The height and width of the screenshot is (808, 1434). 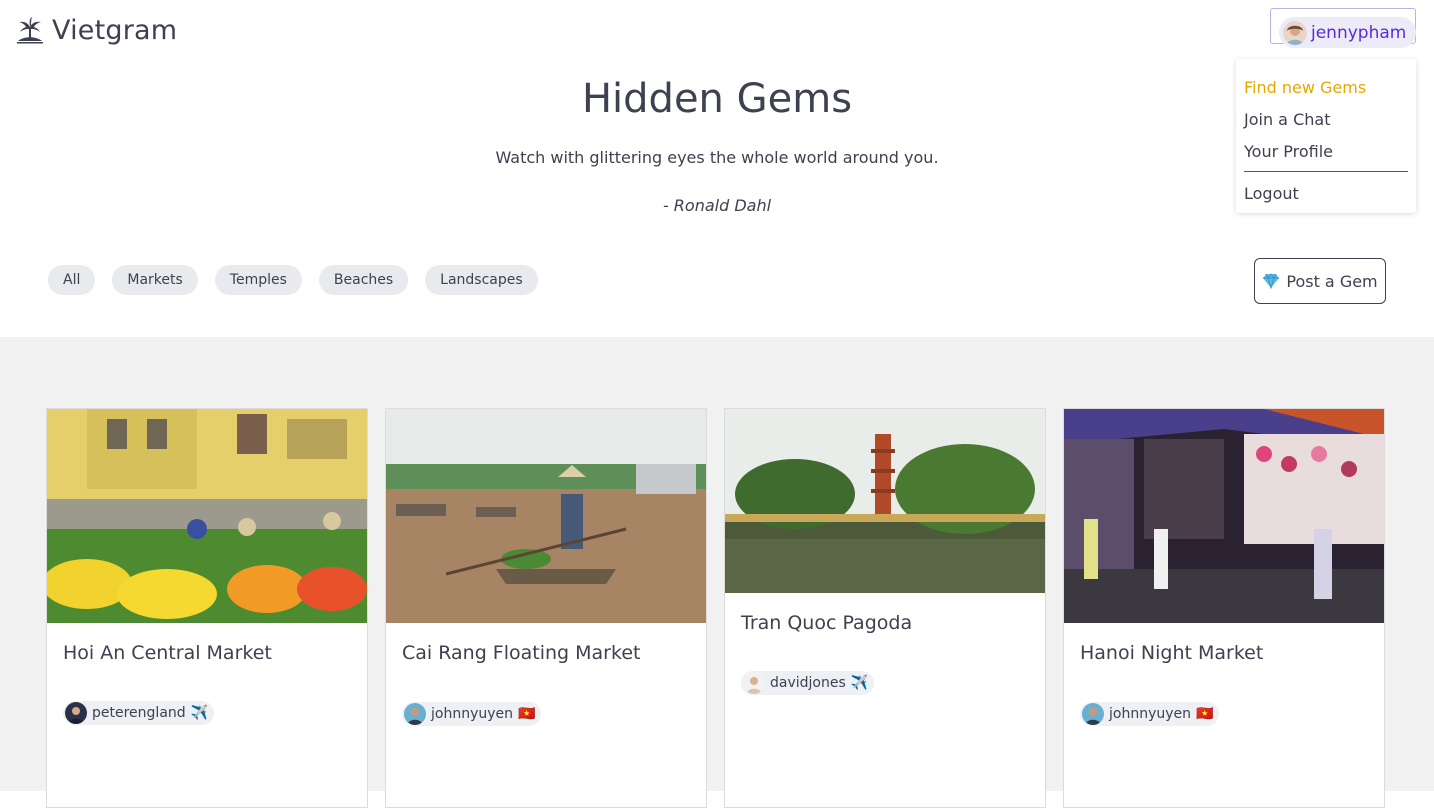 What do you see at coordinates (155, 280) in the screenshot?
I see `filter-chip-markets: Markets` at bounding box center [155, 280].